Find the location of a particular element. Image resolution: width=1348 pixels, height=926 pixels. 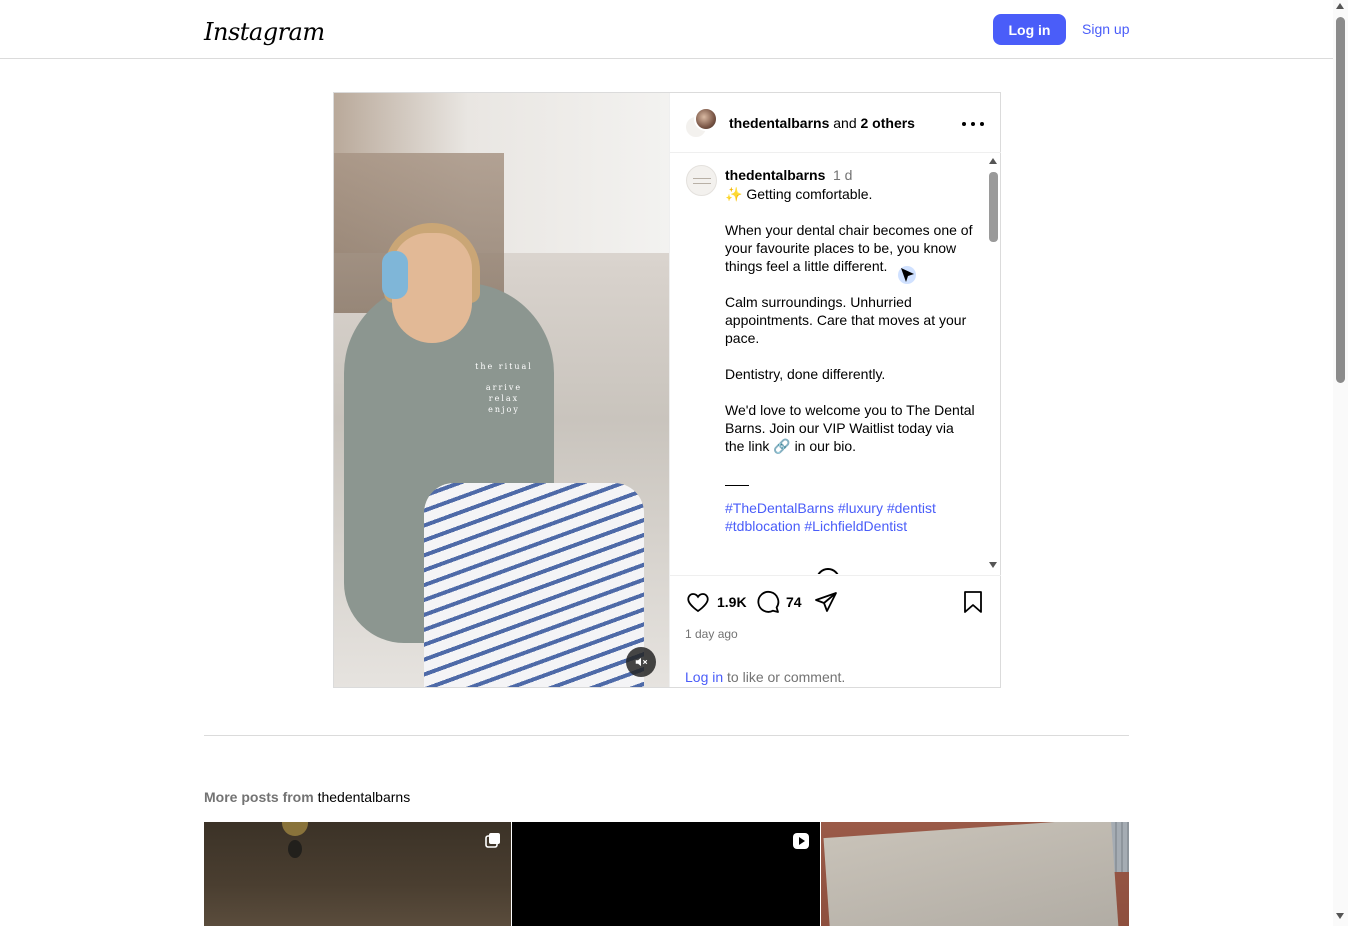

overlay-line: arrive is located at coordinates (504, 387).